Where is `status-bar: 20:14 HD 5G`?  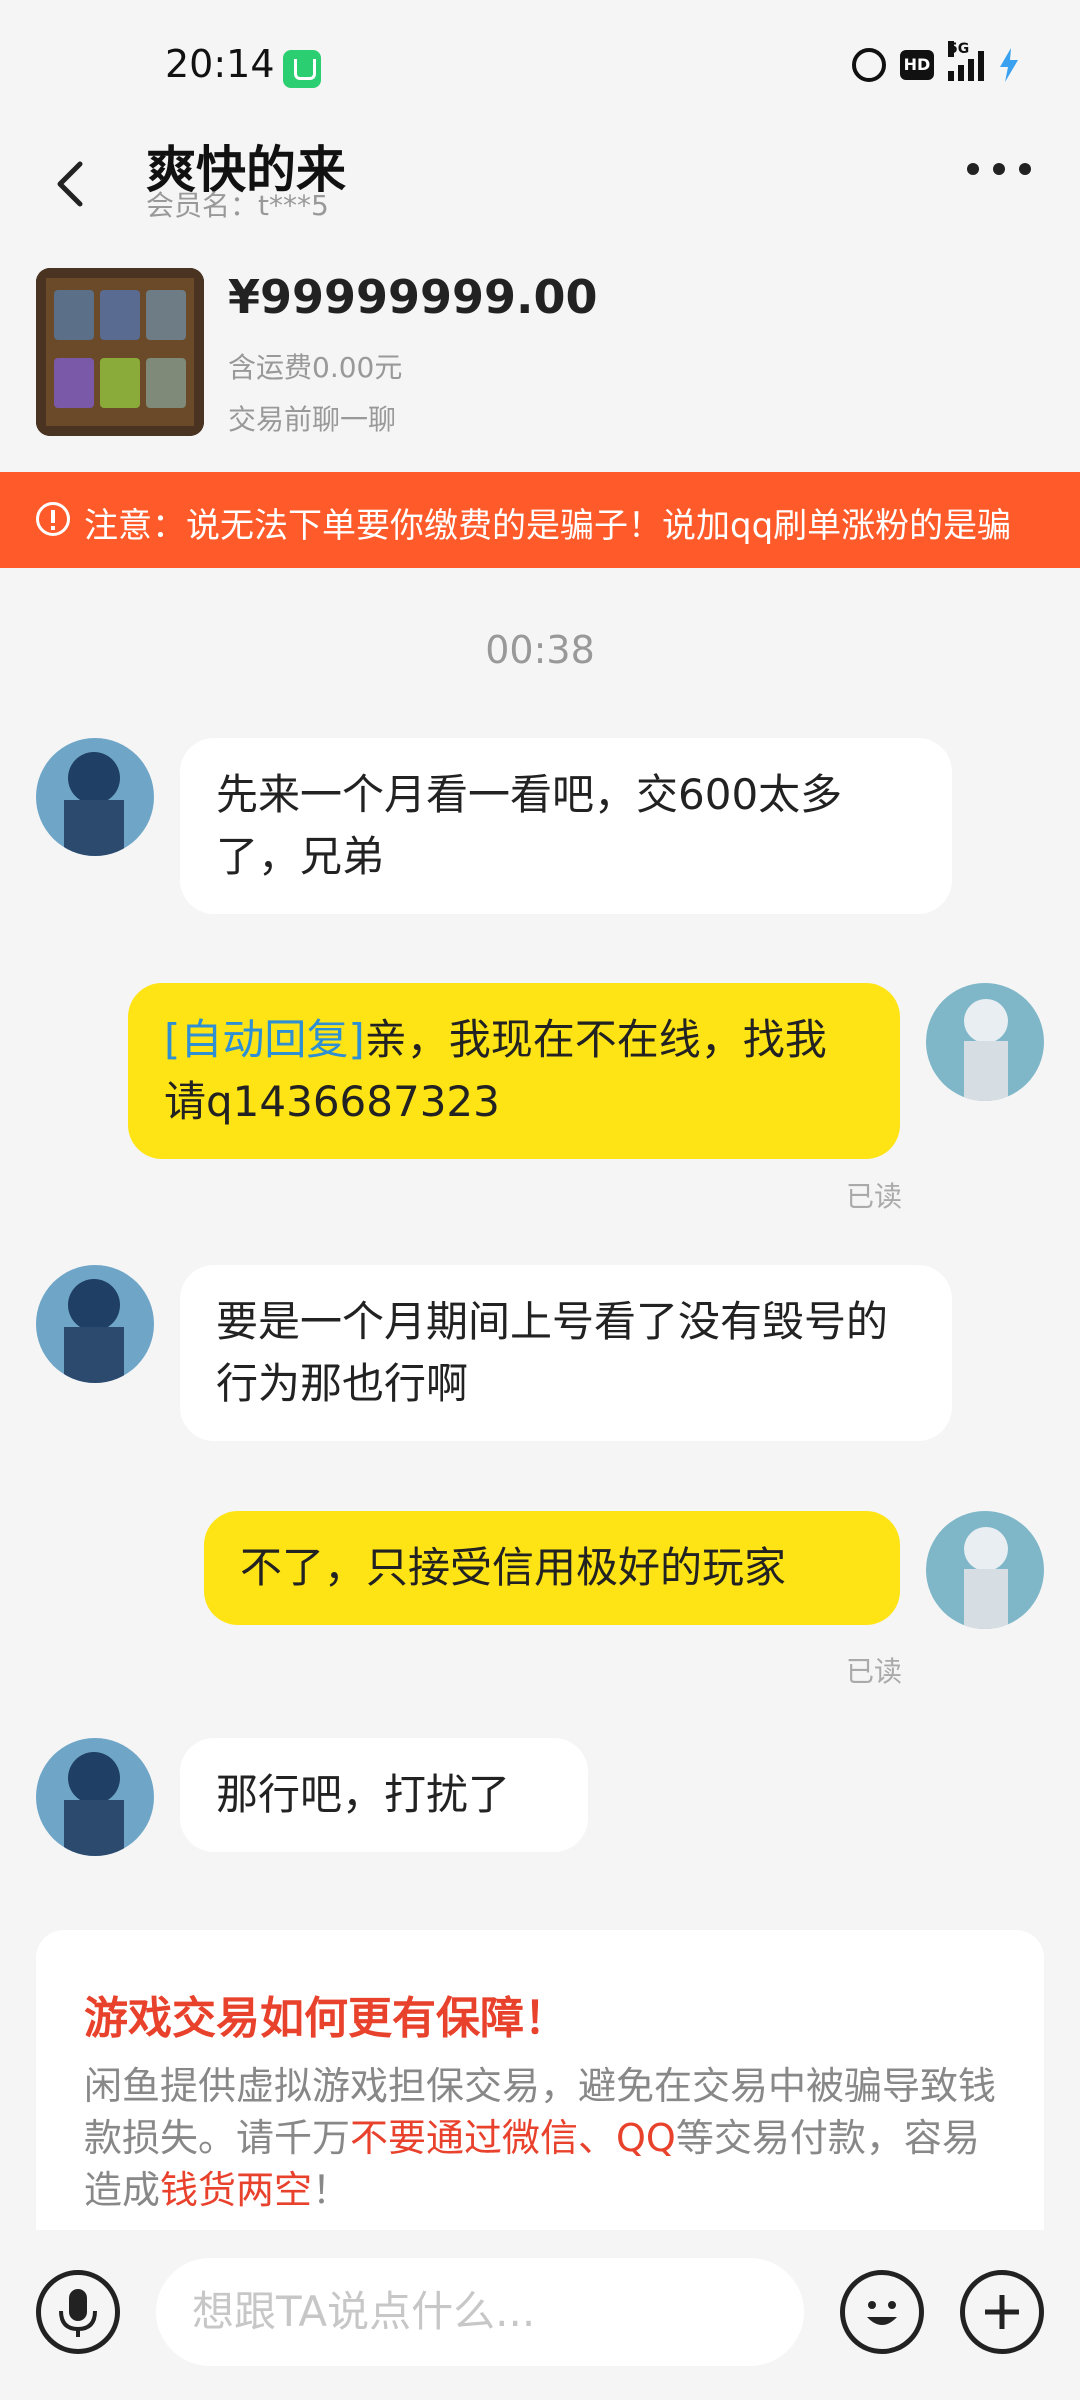 status-bar: 20:14 HD 5G is located at coordinates (540, 65).